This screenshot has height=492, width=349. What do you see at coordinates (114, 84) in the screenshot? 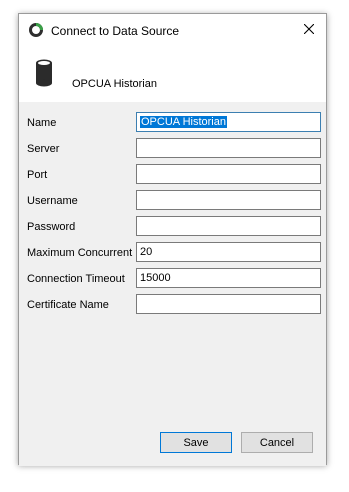
I see `source-label: OPCUA Historian` at bounding box center [114, 84].